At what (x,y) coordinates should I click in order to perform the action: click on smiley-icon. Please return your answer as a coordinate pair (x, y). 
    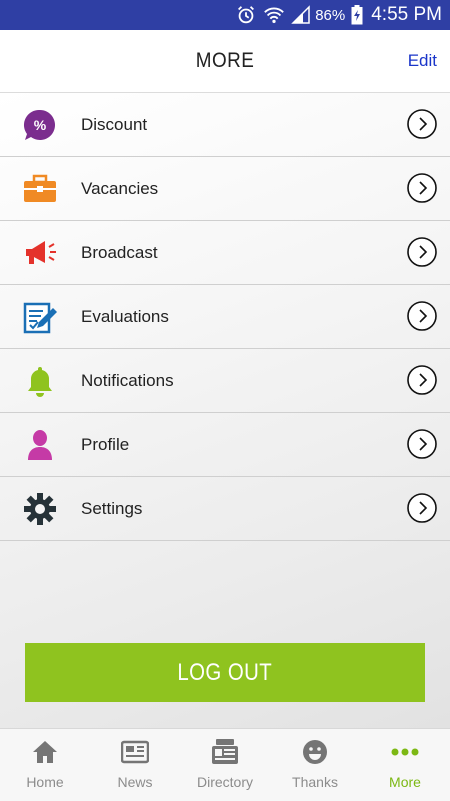
    Looking at the image, I should click on (315, 752).